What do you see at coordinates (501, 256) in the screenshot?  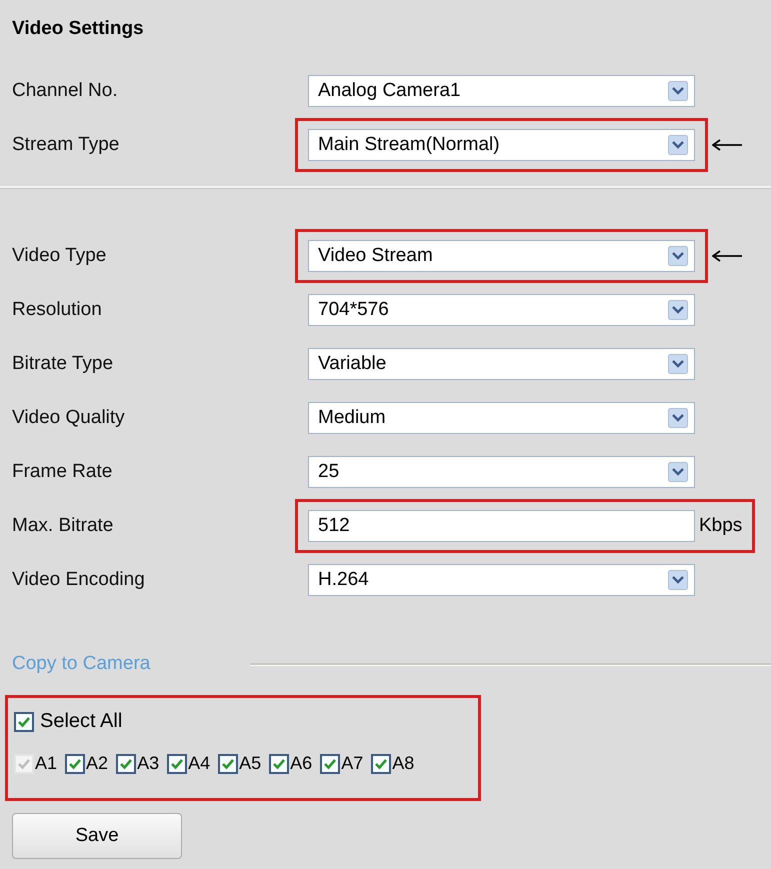 I see `dropdown: Video Stream` at bounding box center [501, 256].